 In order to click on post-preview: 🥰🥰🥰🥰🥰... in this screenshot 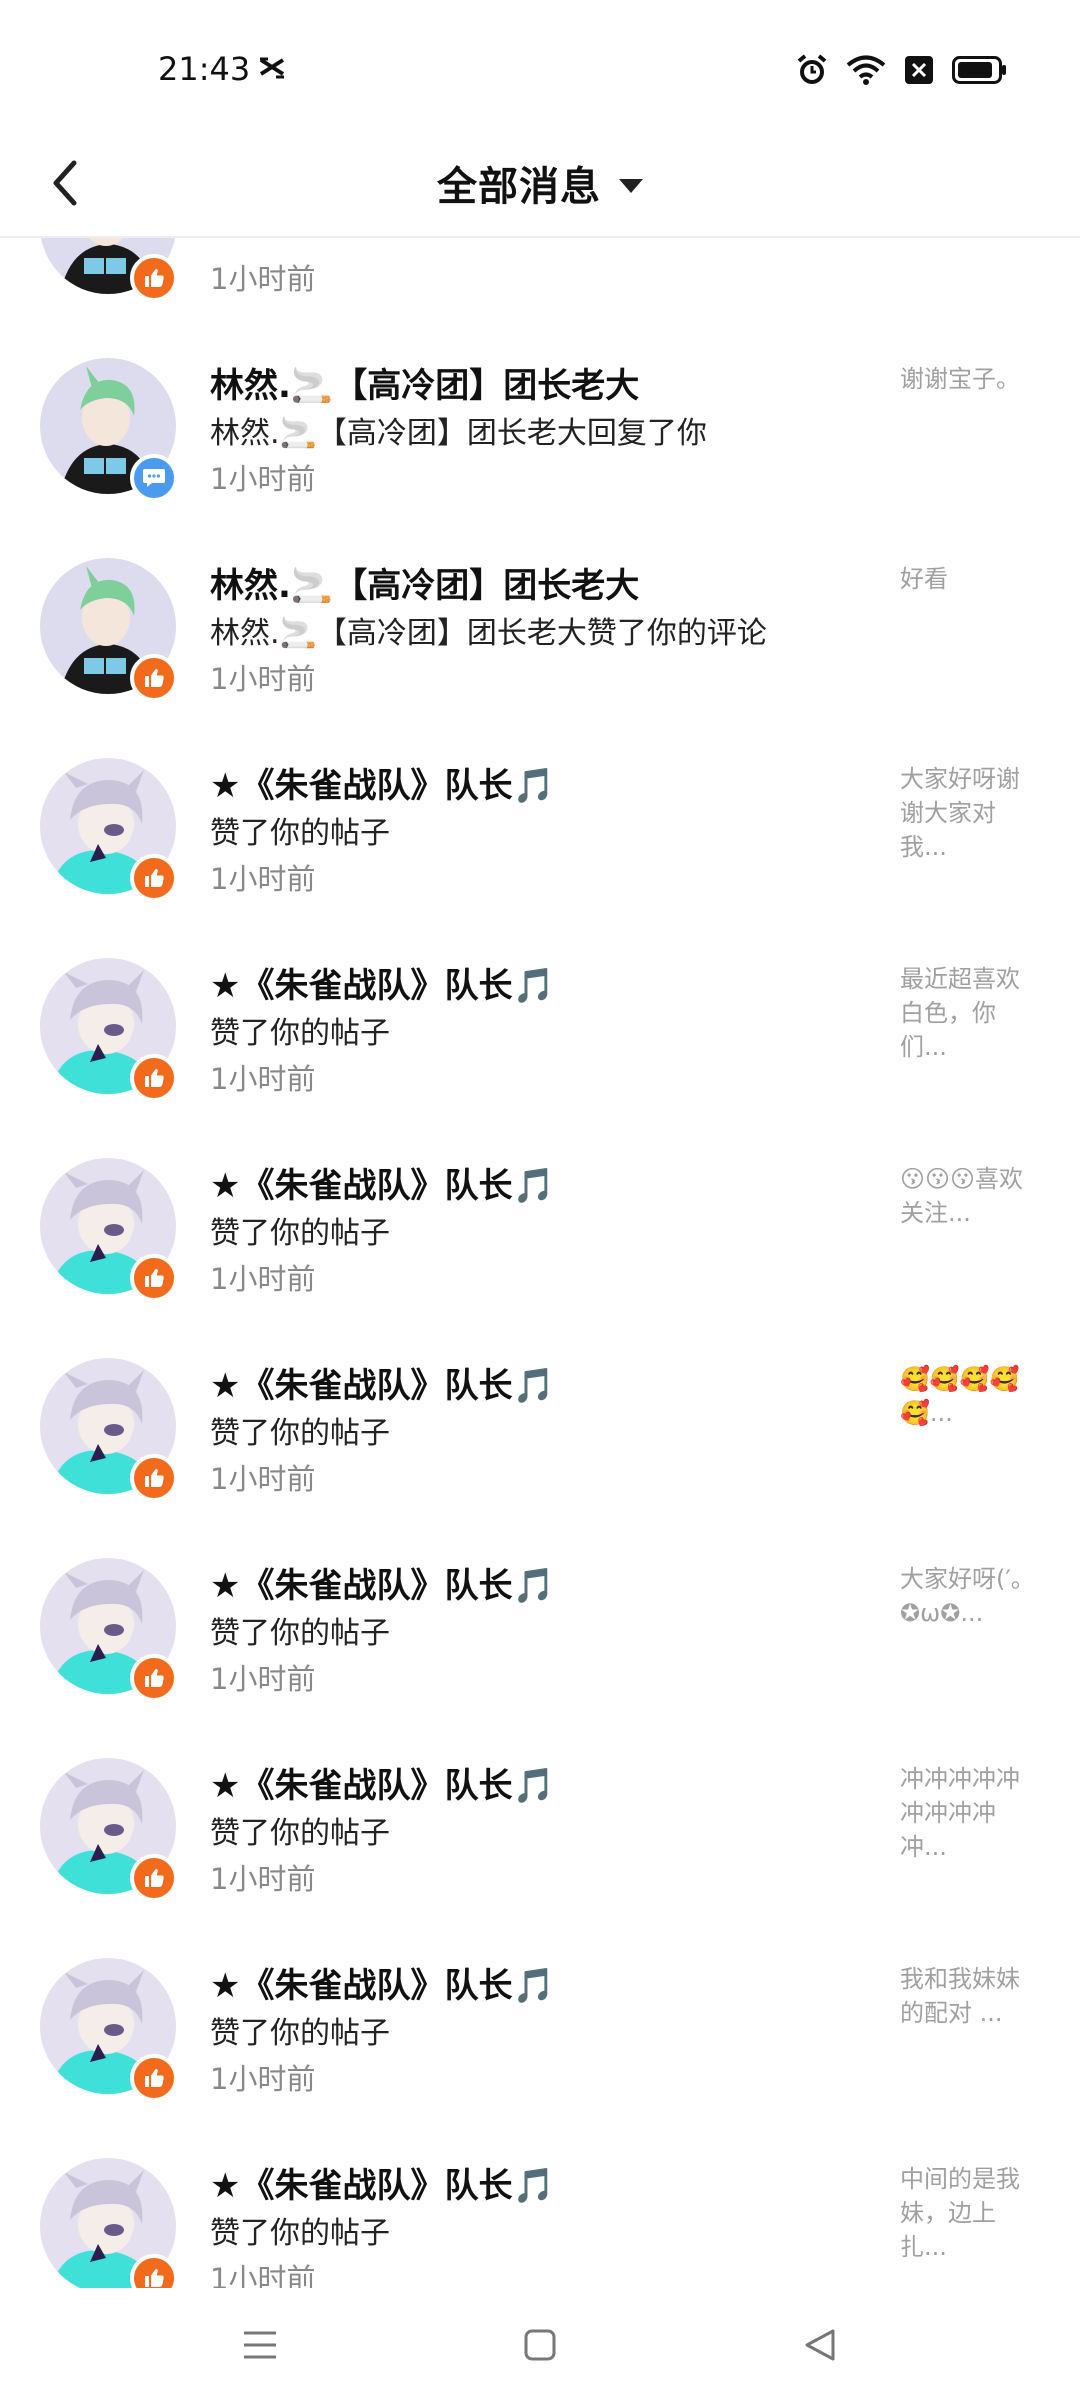, I will do `click(970, 1396)`.